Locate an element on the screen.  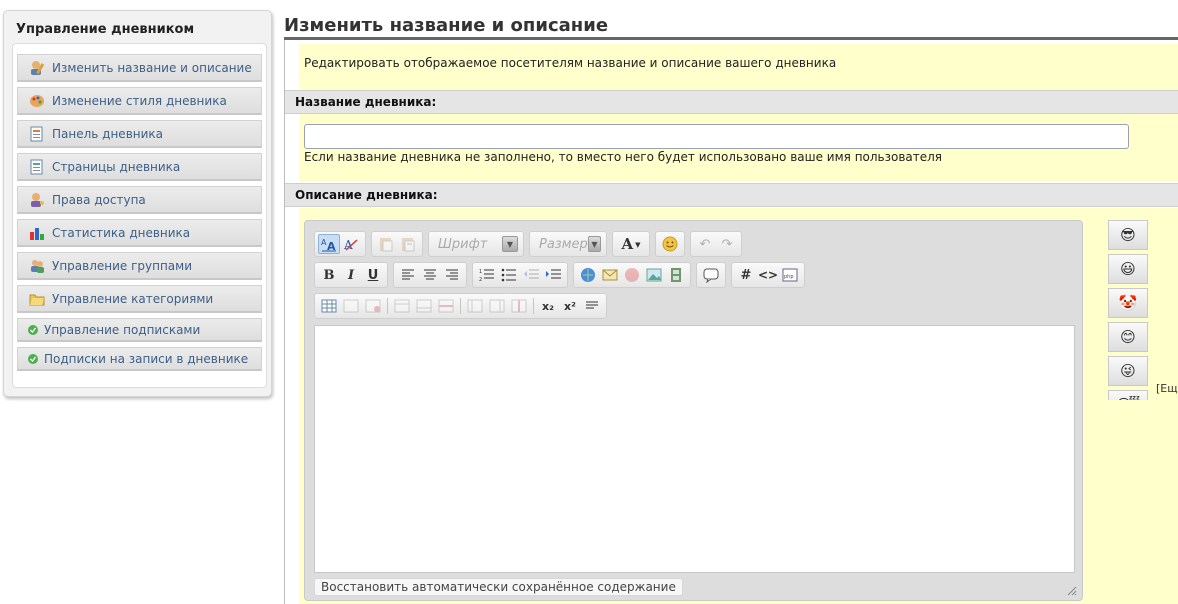
undo-icon: ↶ is located at coordinates (705, 244).